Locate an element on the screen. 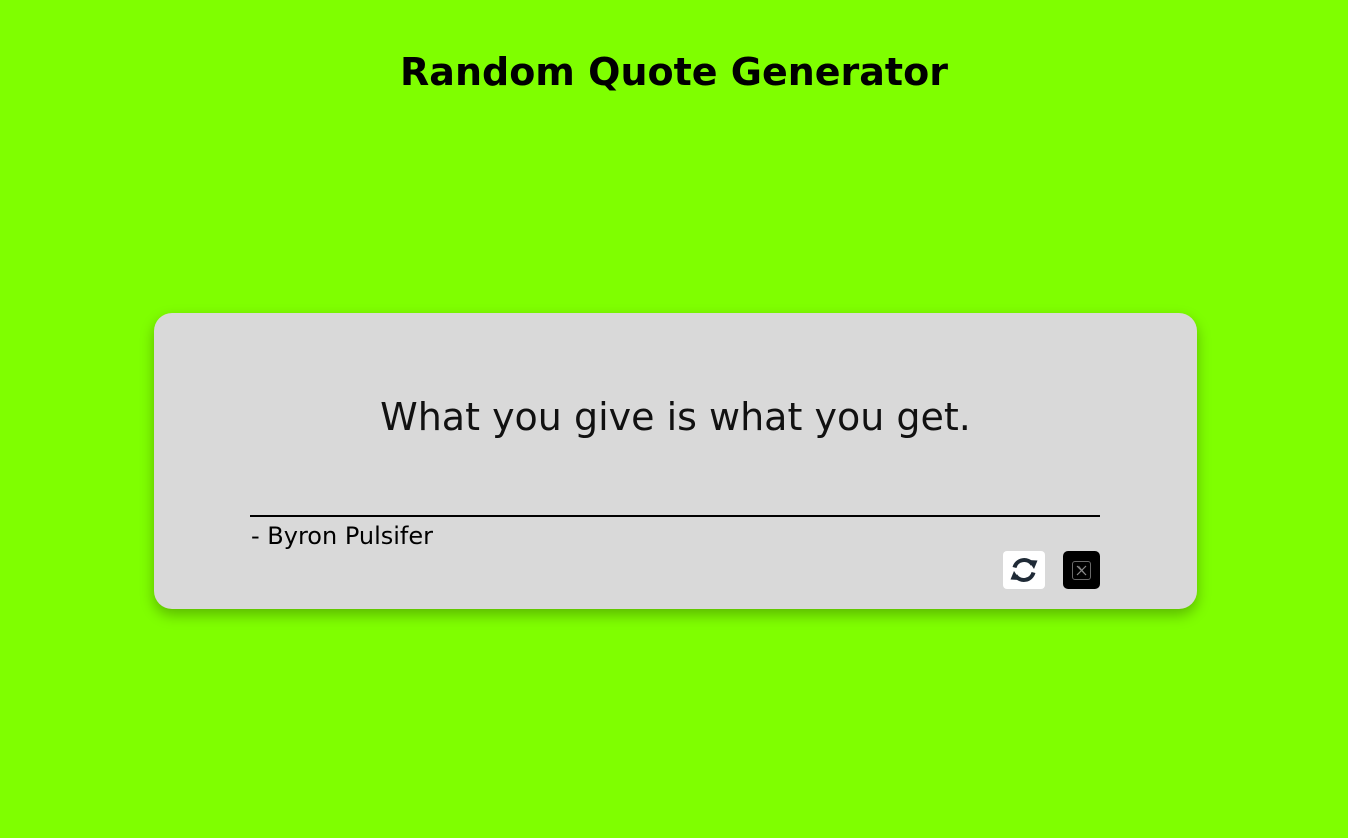  divider is located at coordinates (675, 516).